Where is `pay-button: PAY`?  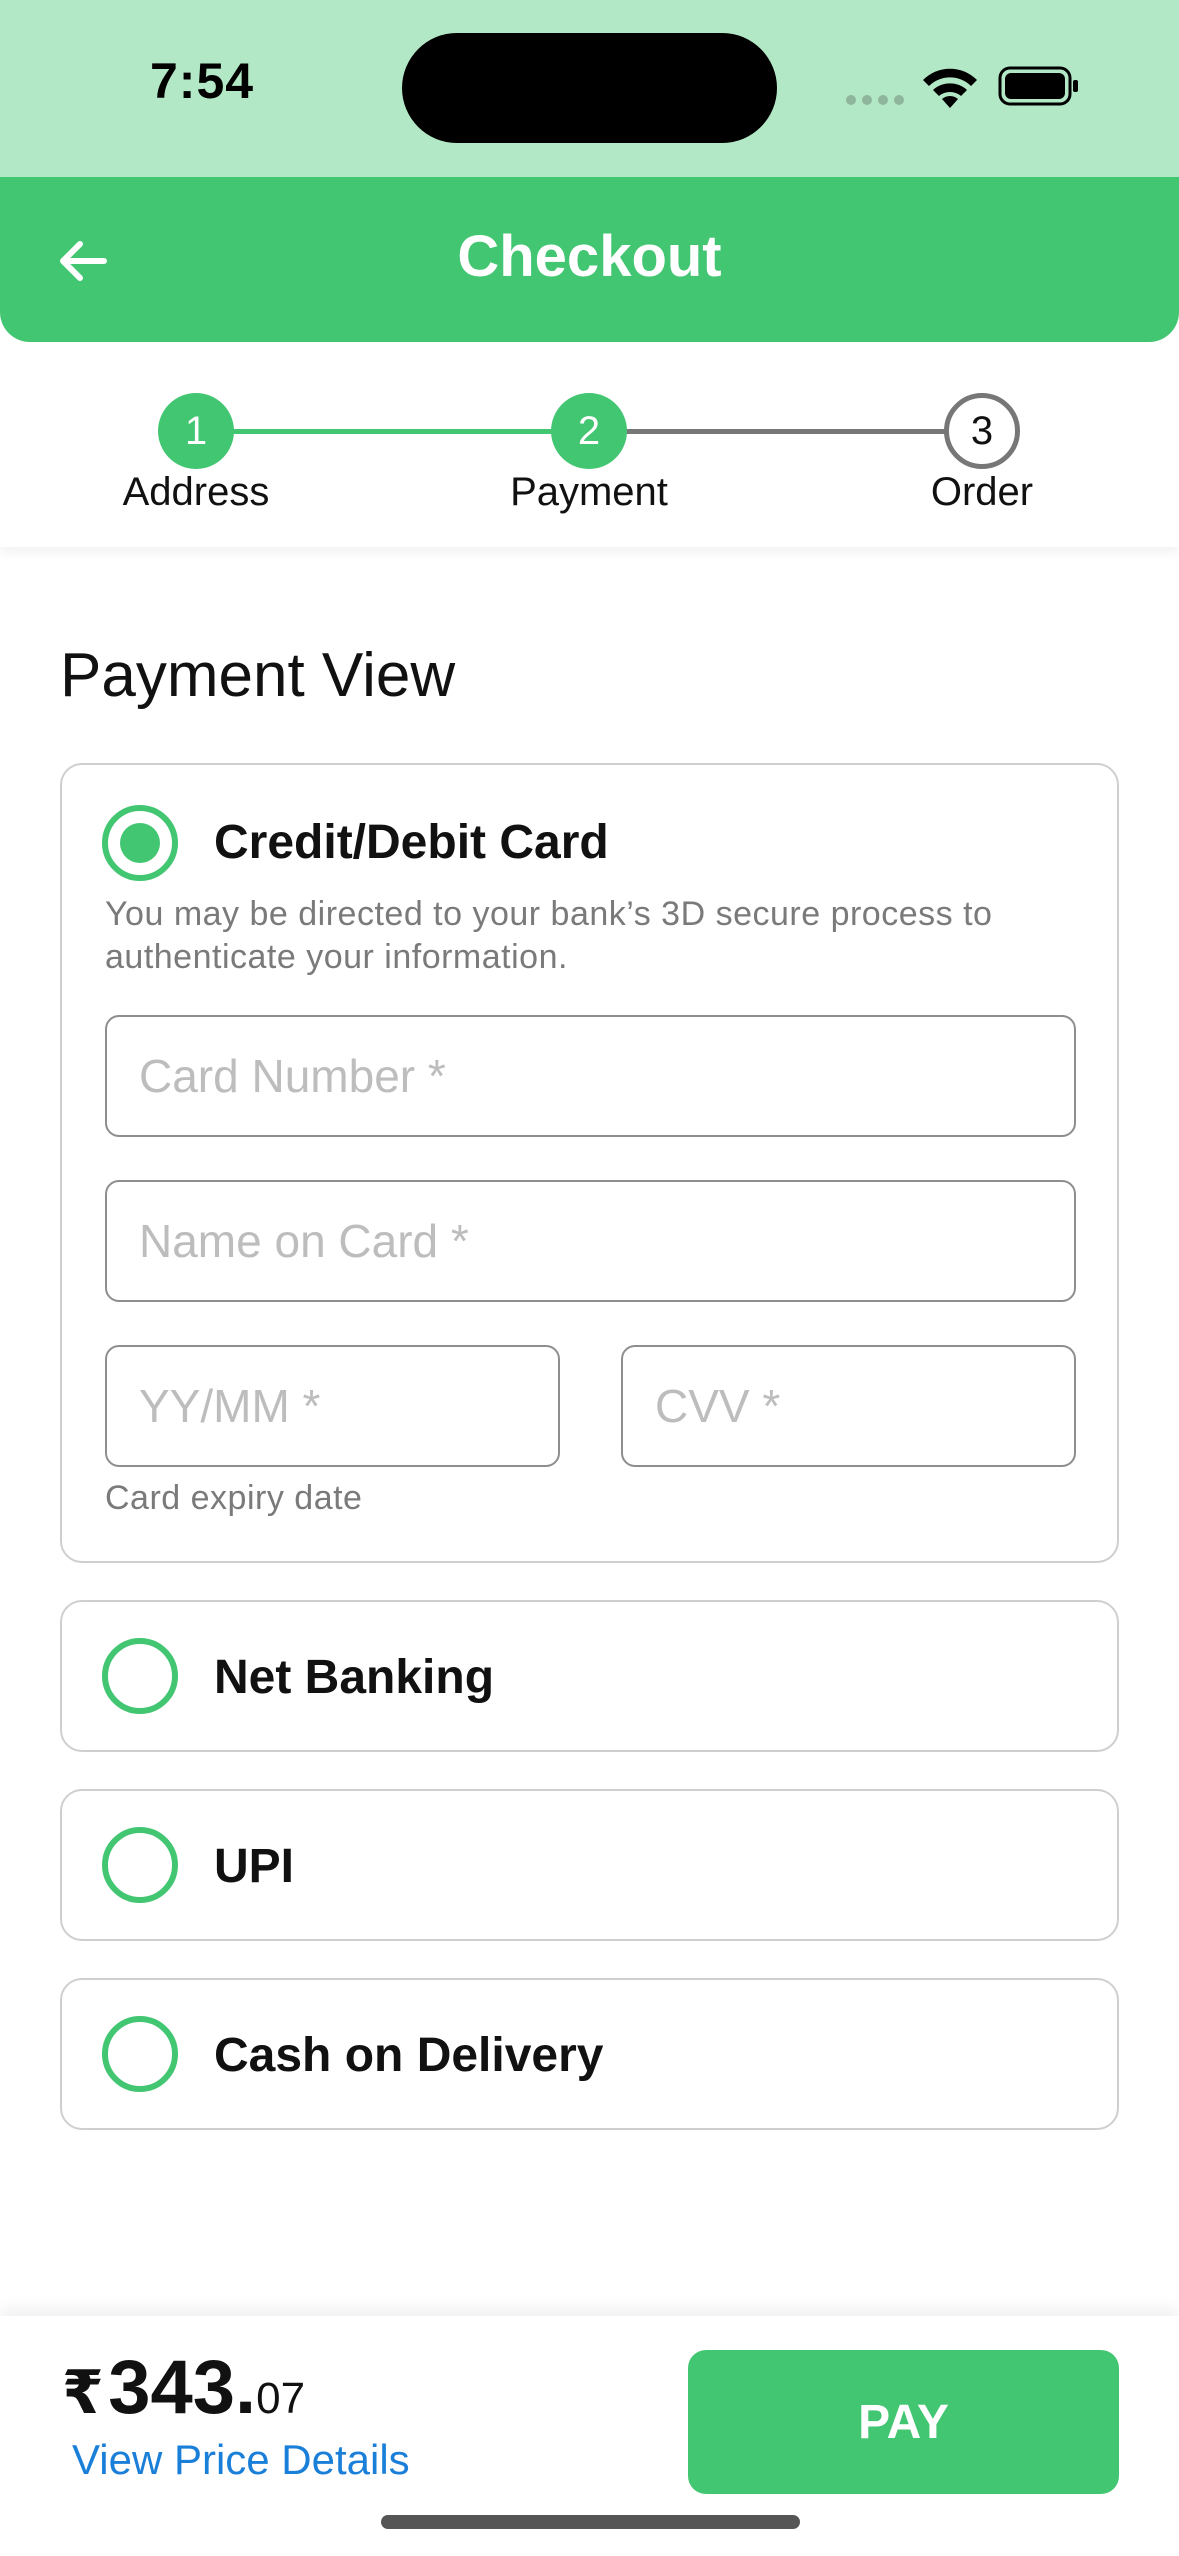 pay-button: PAY is located at coordinates (903, 2422).